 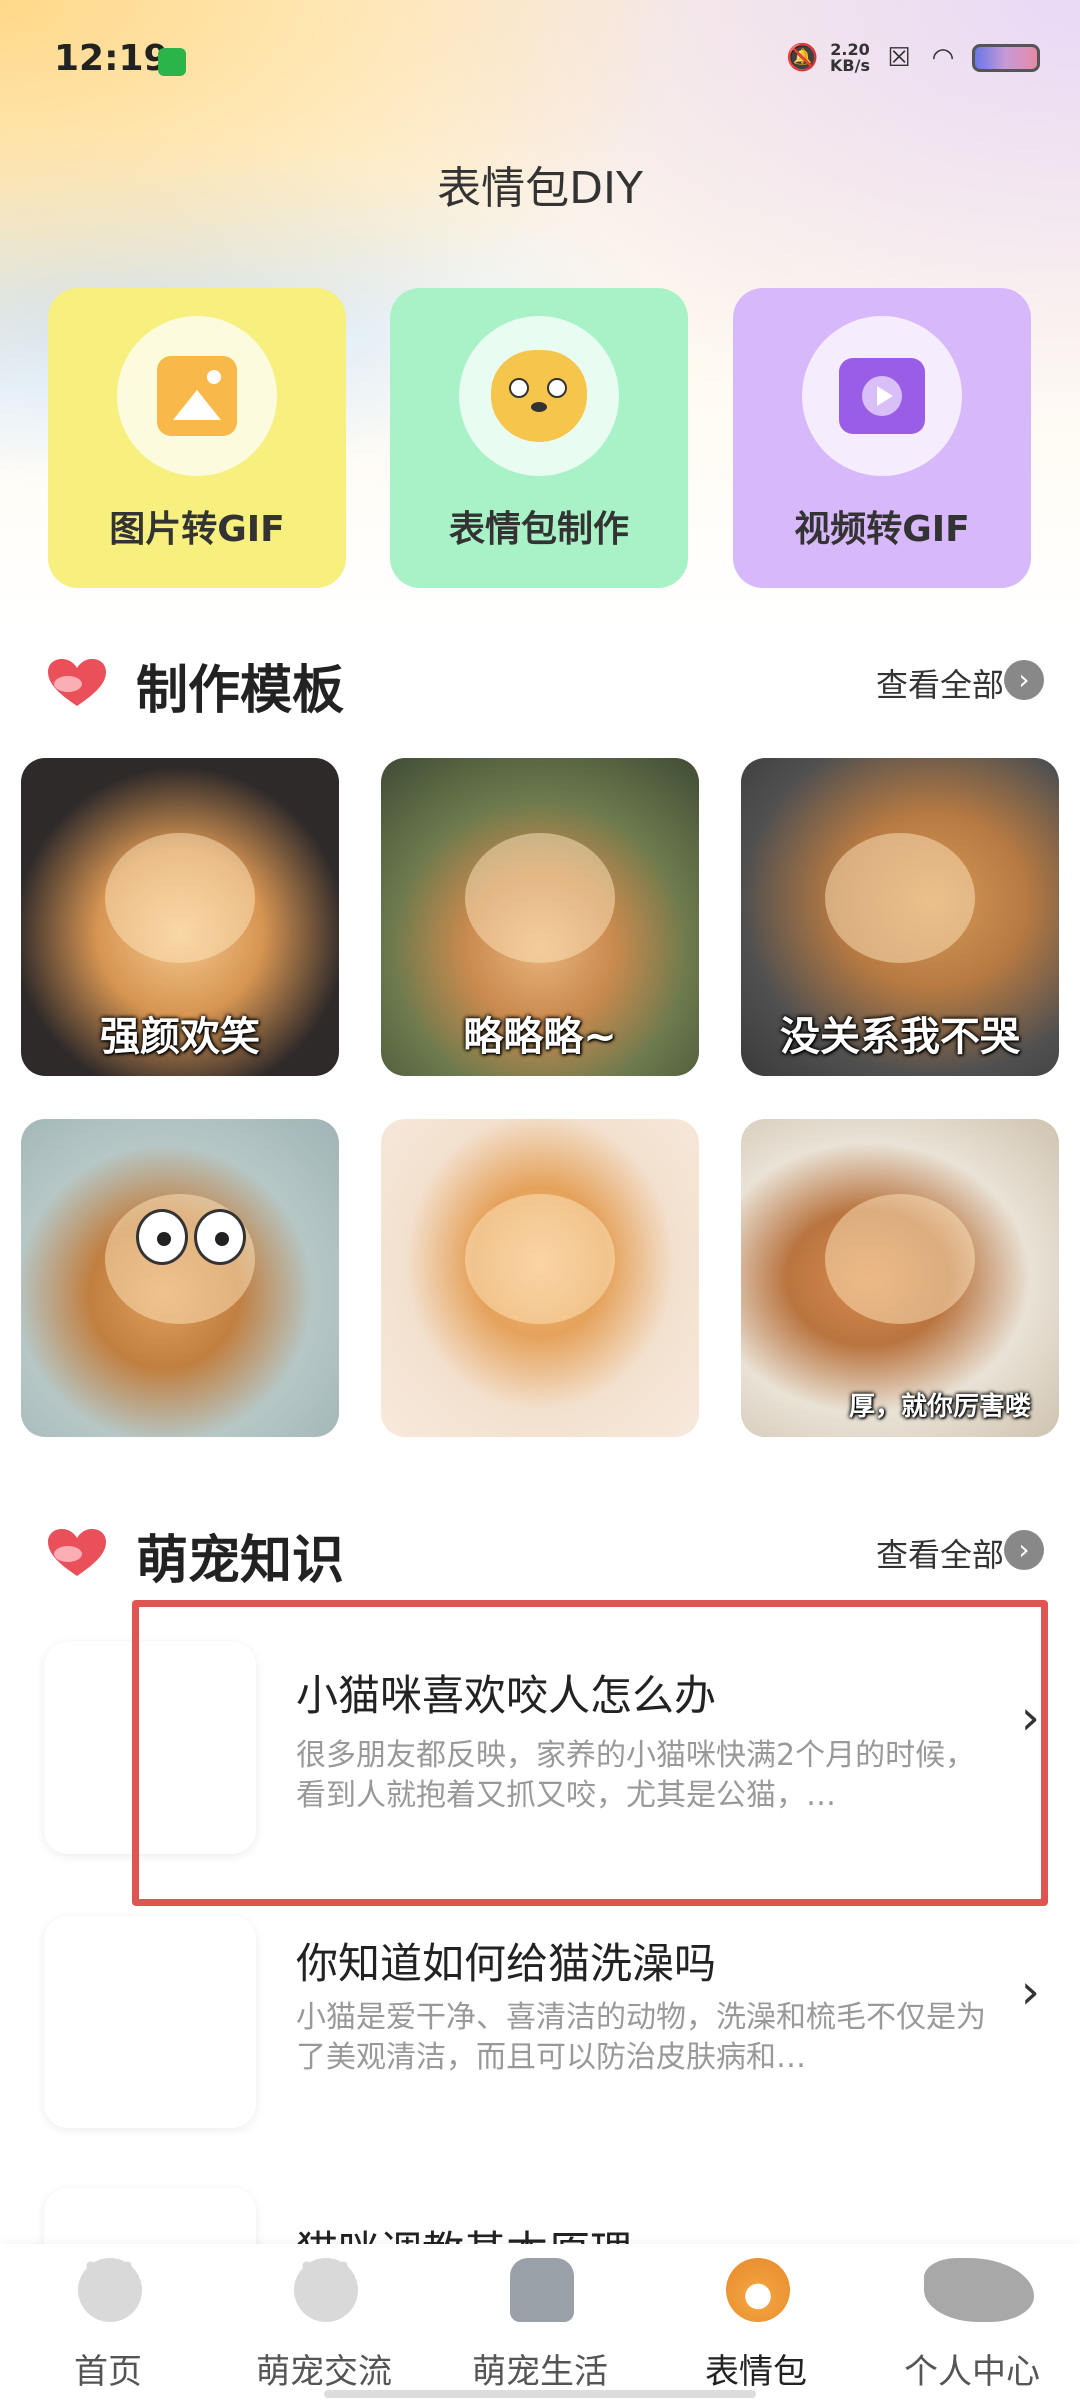 What do you see at coordinates (191, 1237) in the screenshot?
I see `googly-eyes` at bounding box center [191, 1237].